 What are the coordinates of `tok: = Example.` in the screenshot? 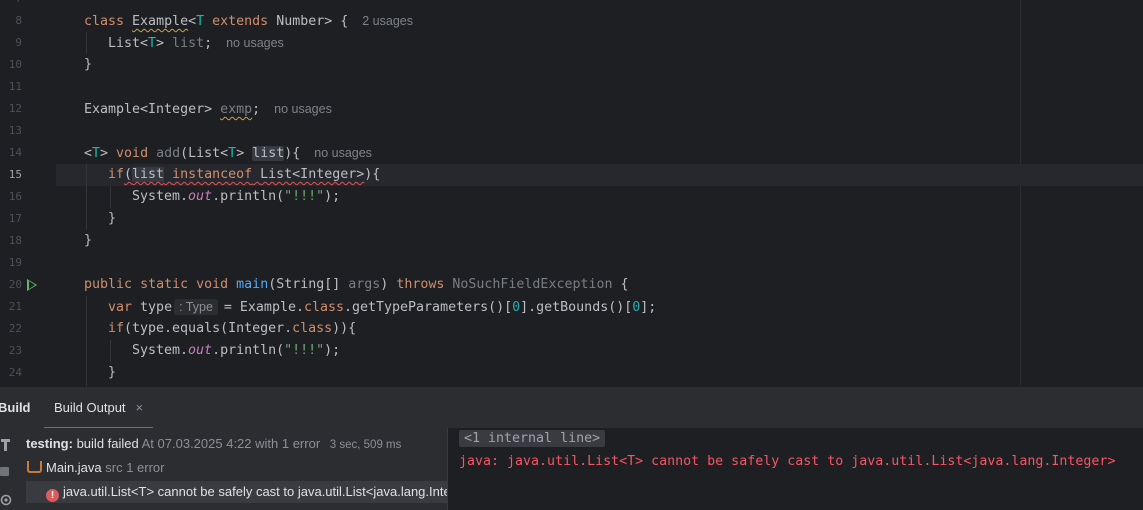 It's located at (263, 307).